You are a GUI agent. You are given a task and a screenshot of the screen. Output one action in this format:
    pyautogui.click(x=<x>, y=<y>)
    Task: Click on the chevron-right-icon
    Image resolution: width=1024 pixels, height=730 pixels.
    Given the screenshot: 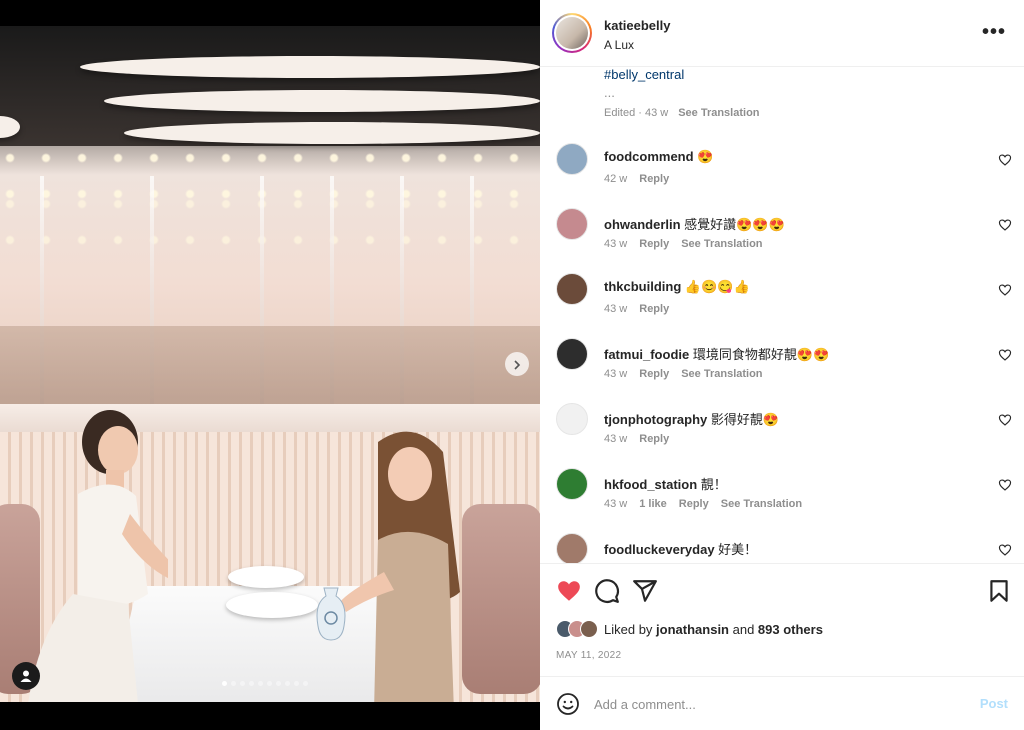 What is the action you would take?
    pyautogui.click(x=517, y=365)
    